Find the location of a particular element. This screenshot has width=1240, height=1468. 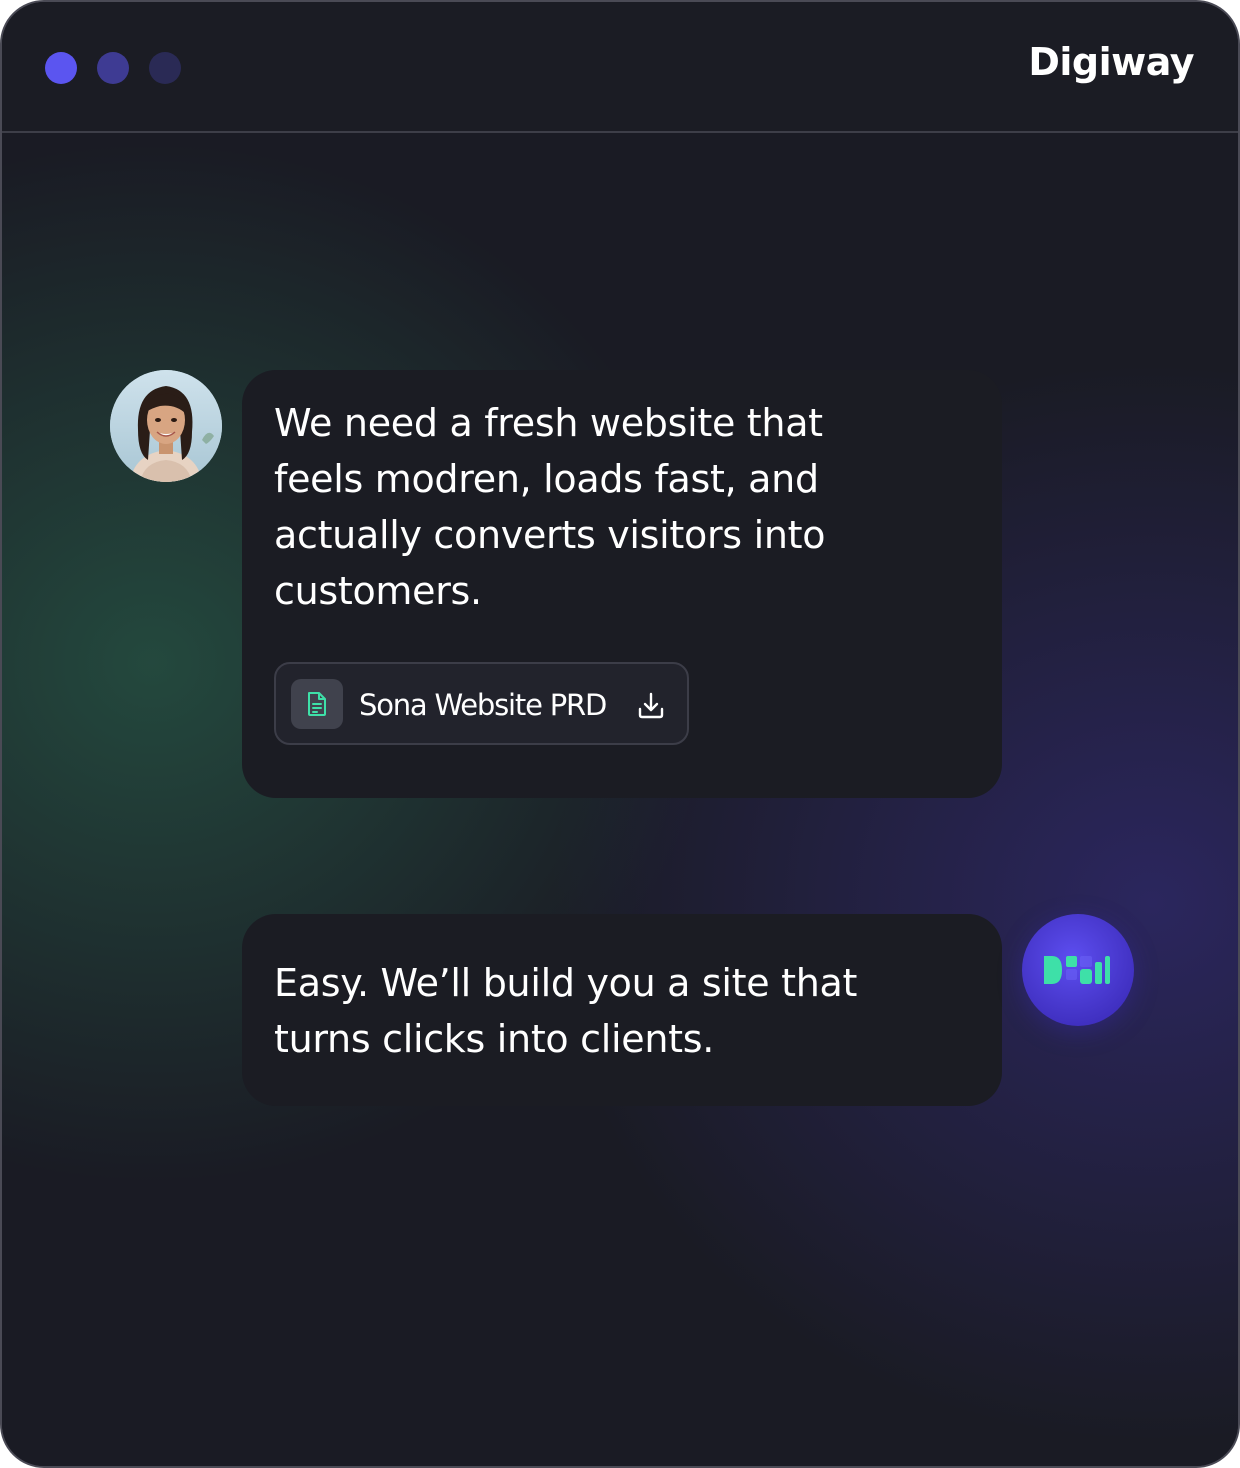

file-icon-container is located at coordinates (317, 704).